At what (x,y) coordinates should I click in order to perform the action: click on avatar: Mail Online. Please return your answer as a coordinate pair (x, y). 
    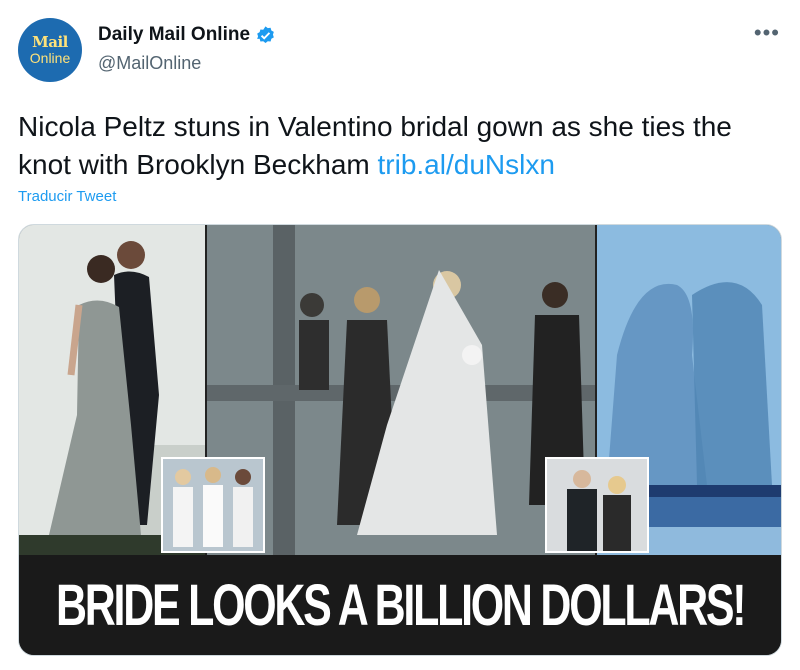
    Looking at the image, I should click on (50, 50).